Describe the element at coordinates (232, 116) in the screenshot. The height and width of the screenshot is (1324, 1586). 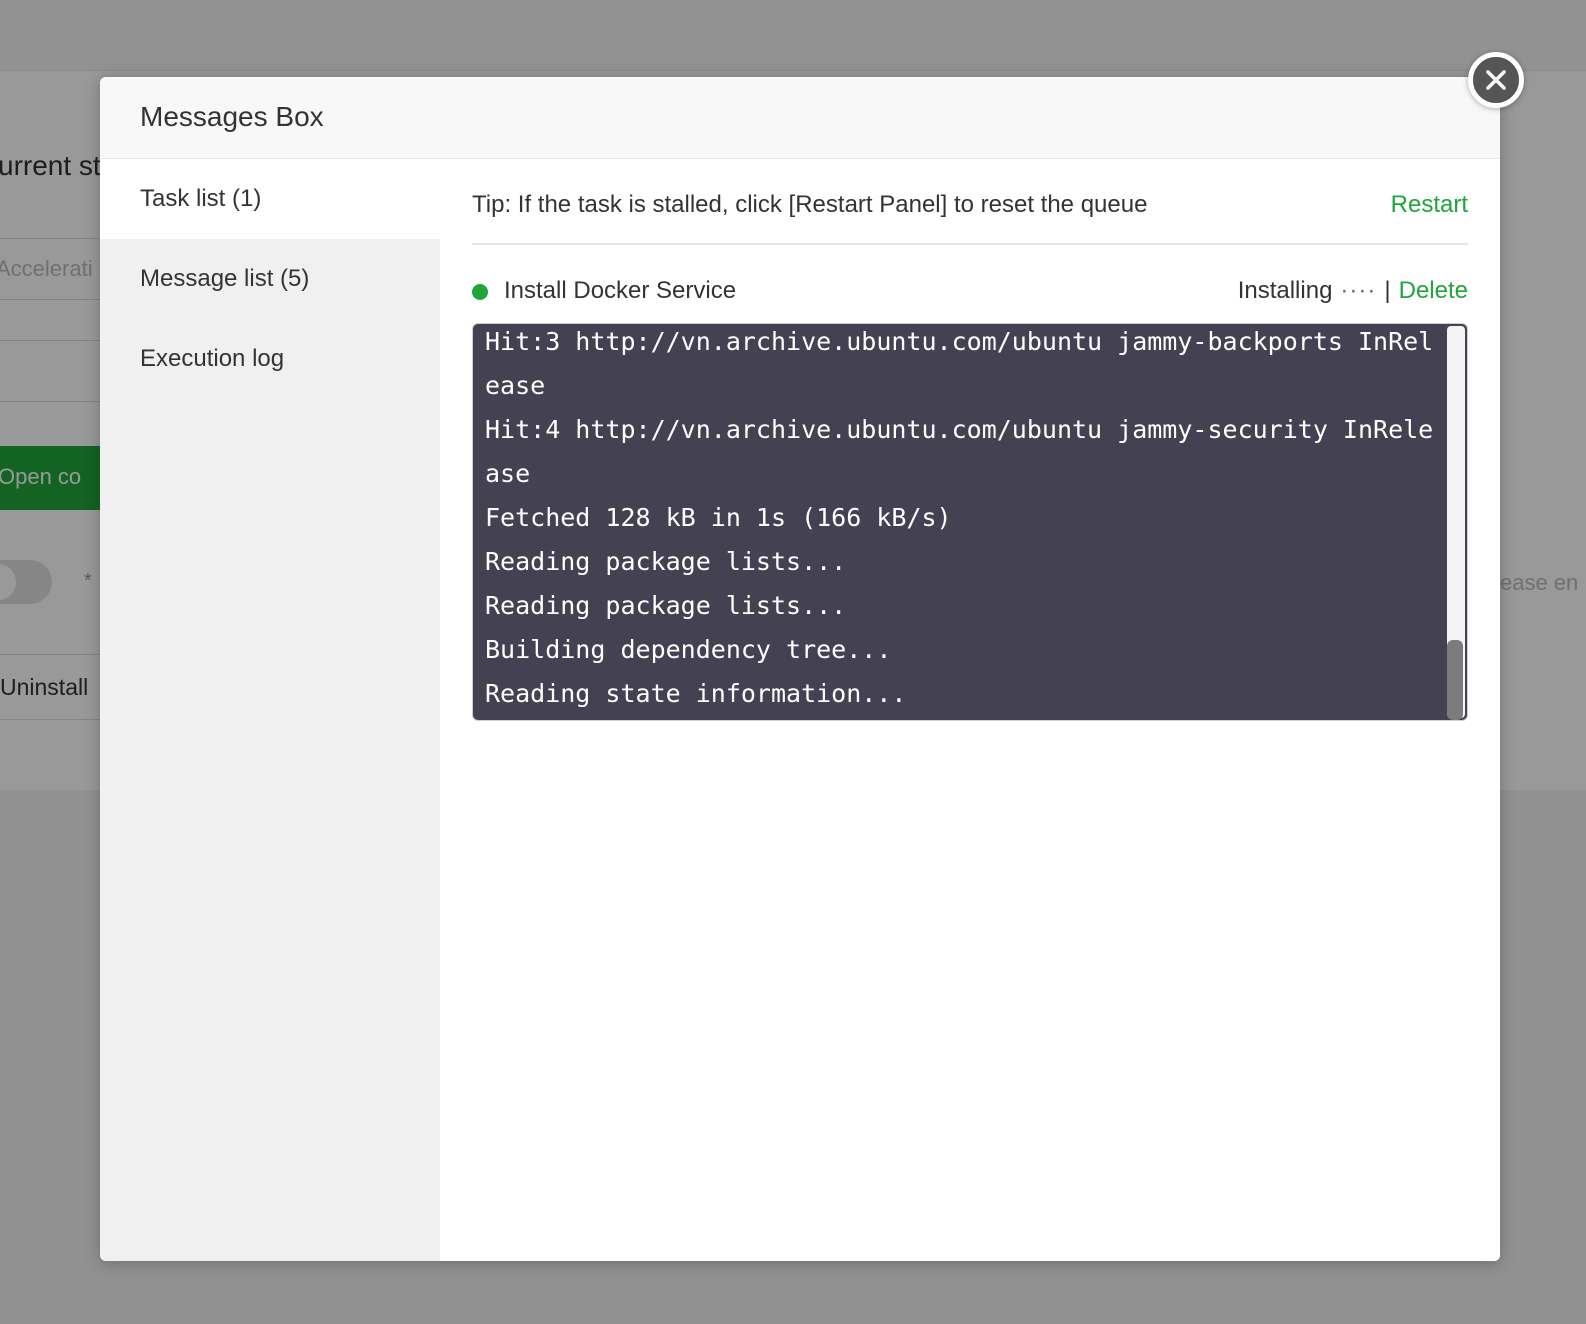
I see `modal-title: Messages Box` at that location.